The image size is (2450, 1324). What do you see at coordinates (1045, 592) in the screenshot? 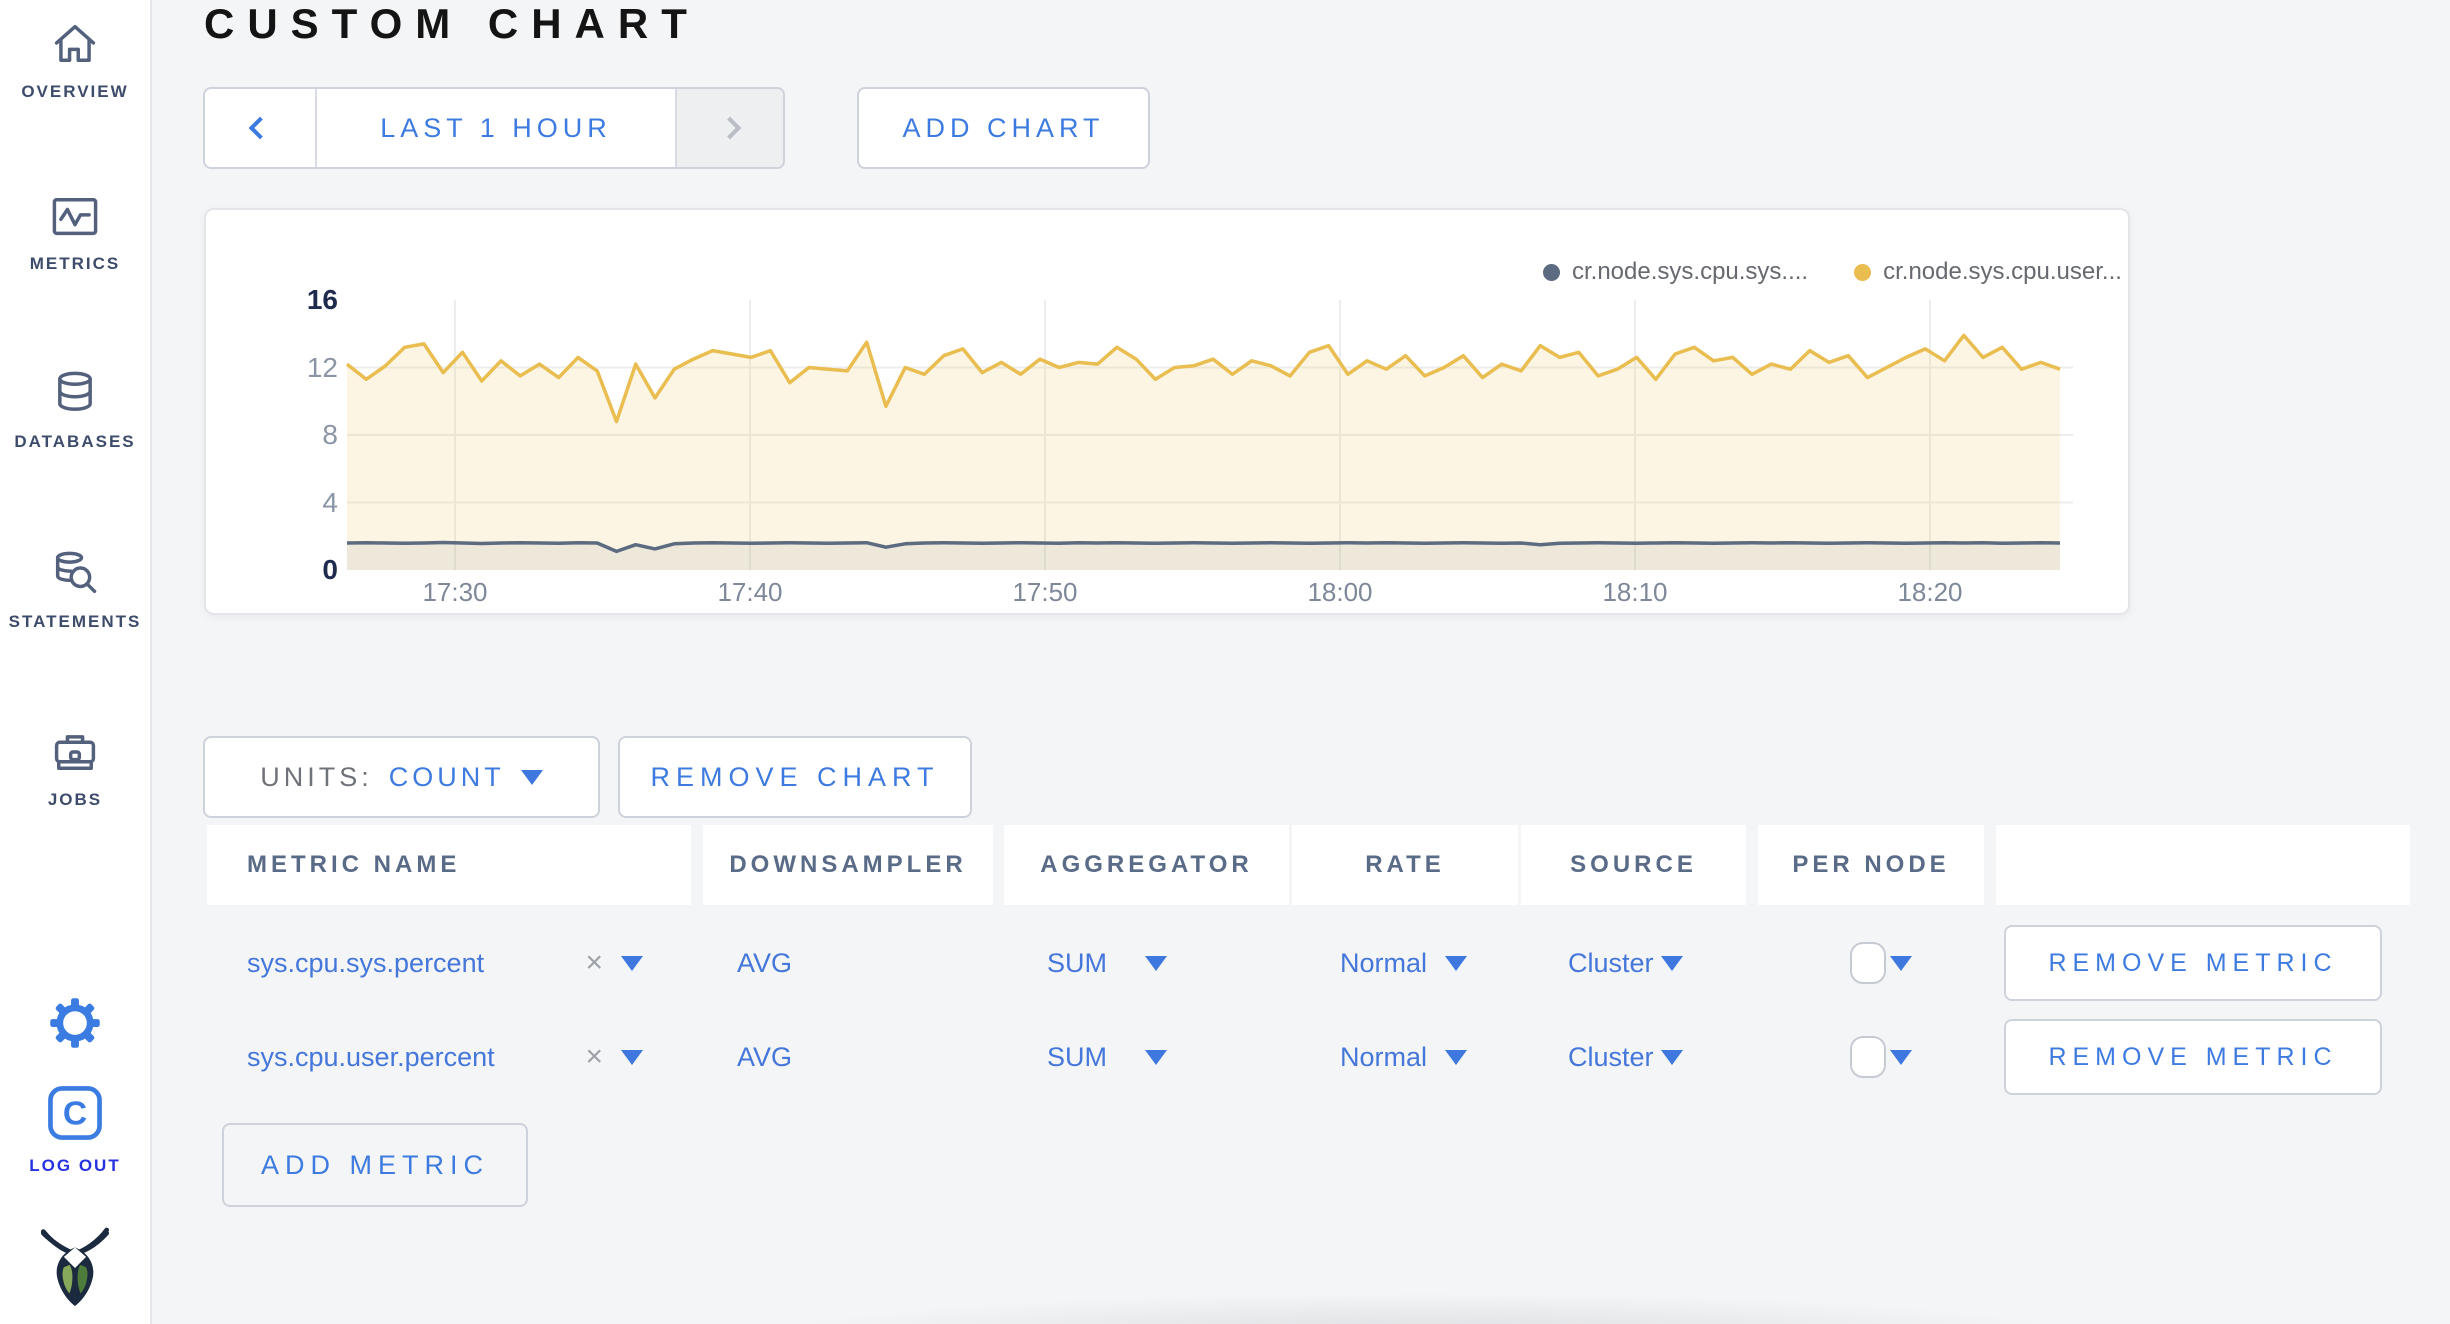
I see `x-axis-tick: 17:50` at bounding box center [1045, 592].